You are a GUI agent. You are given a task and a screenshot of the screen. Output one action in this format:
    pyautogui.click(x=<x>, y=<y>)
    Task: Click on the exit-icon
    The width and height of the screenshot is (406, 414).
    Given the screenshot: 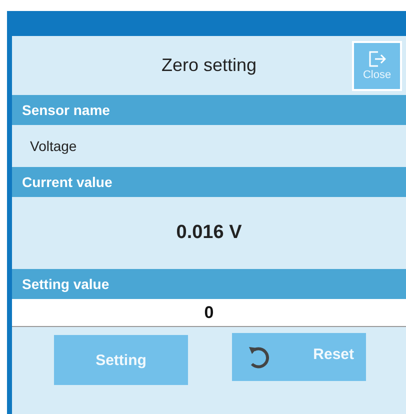 What is the action you would take?
    pyautogui.click(x=377, y=59)
    